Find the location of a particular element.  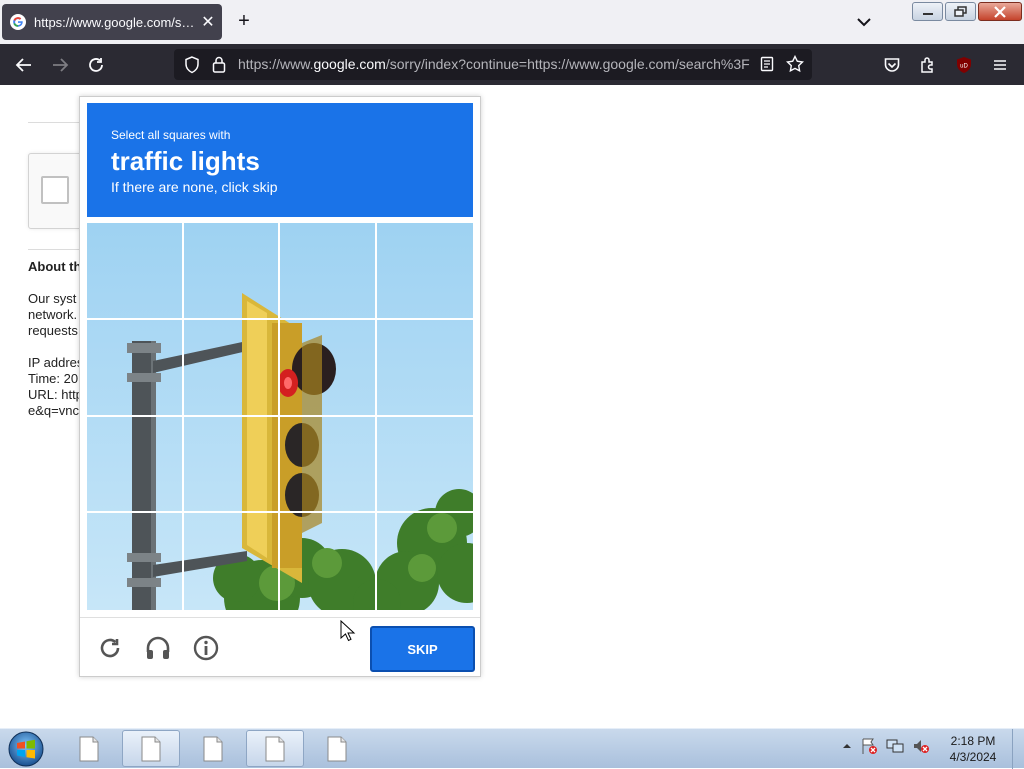

close-tab-icon: ✕ is located at coordinates (208, 22).